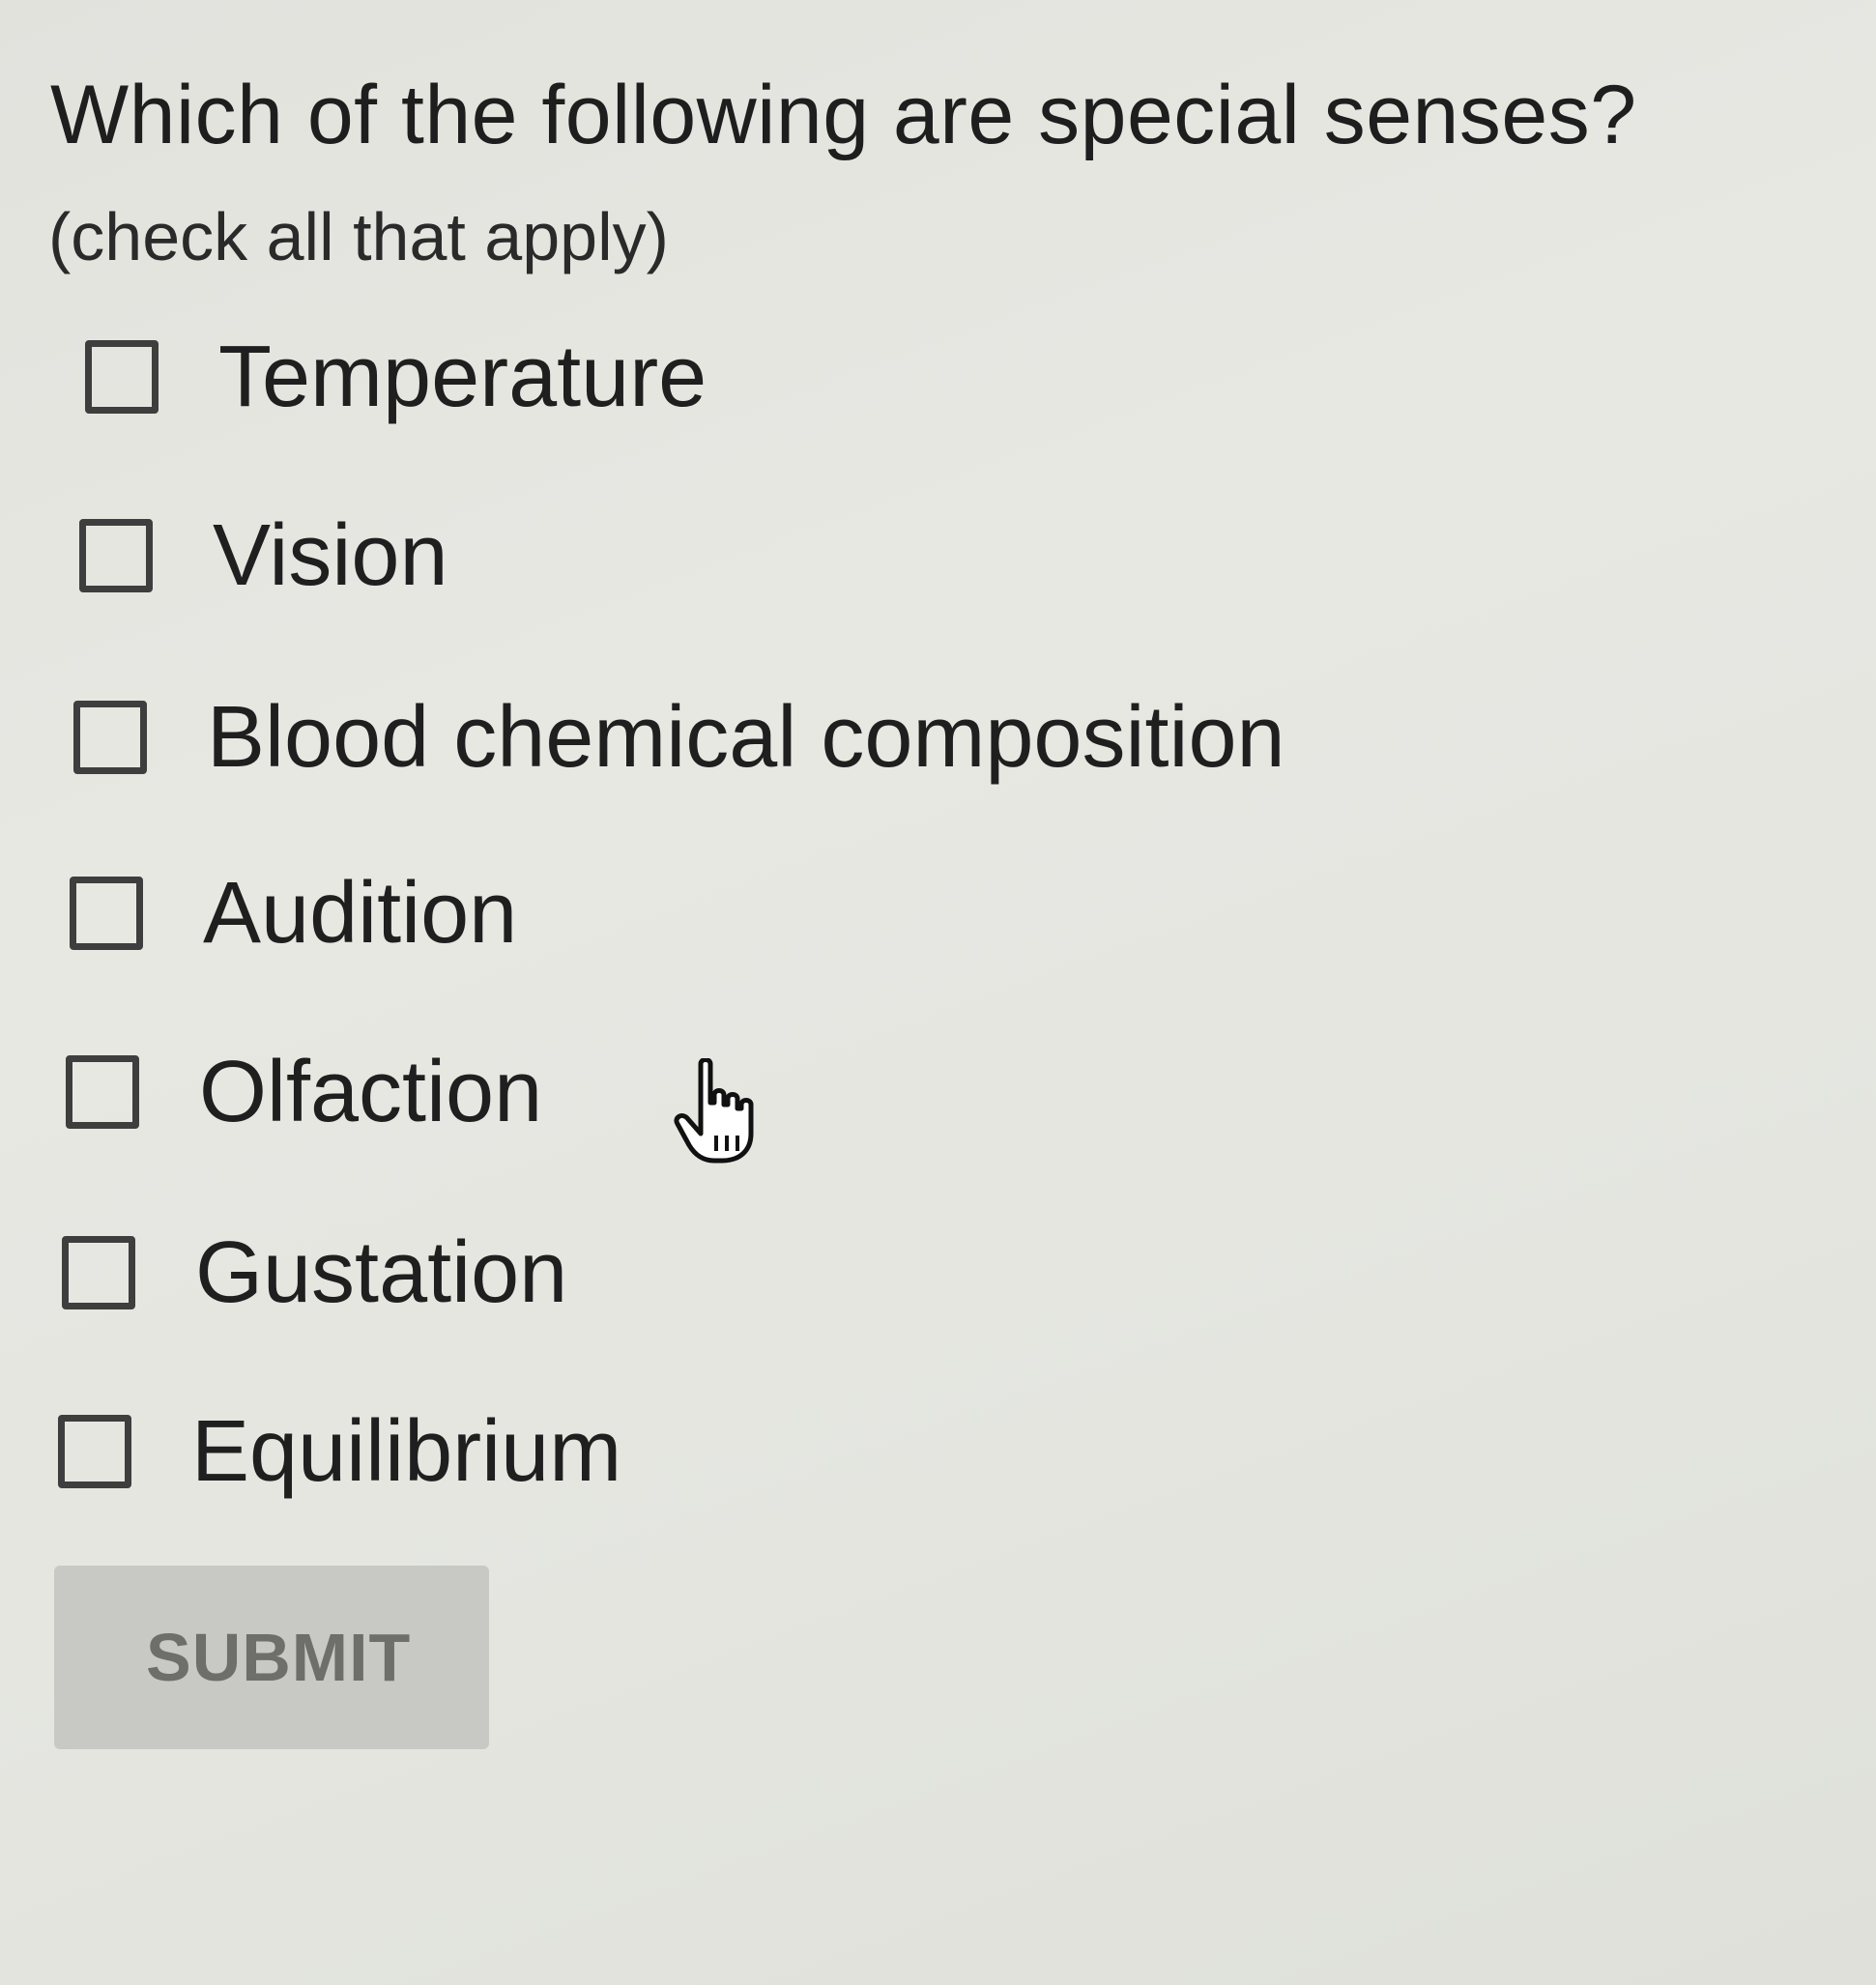 The width and height of the screenshot is (1876, 1985). I want to click on option-label: Blood chemical composition, so click(746, 737).